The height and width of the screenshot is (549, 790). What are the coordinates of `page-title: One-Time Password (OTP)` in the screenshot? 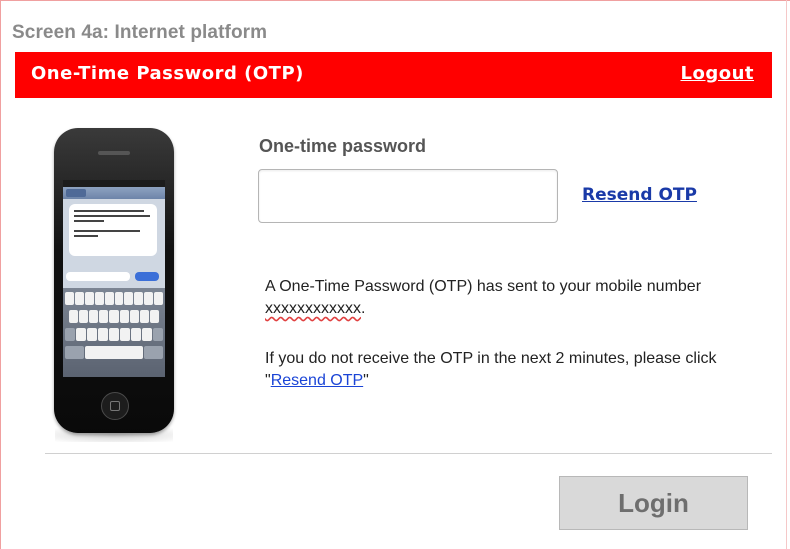 It's located at (167, 73).